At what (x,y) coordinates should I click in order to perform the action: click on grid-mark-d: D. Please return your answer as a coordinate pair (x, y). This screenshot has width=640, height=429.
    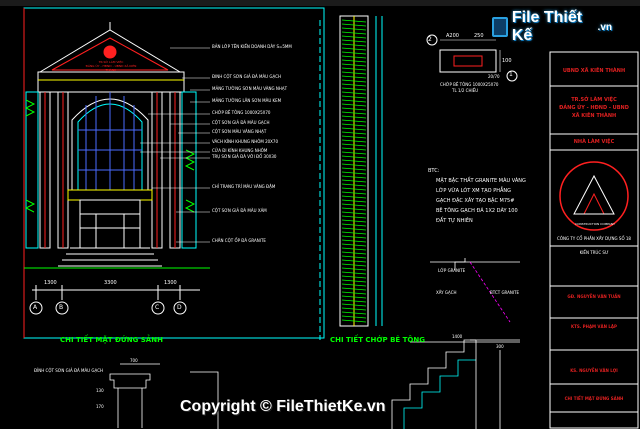
    Looking at the image, I should click on (179, 307).